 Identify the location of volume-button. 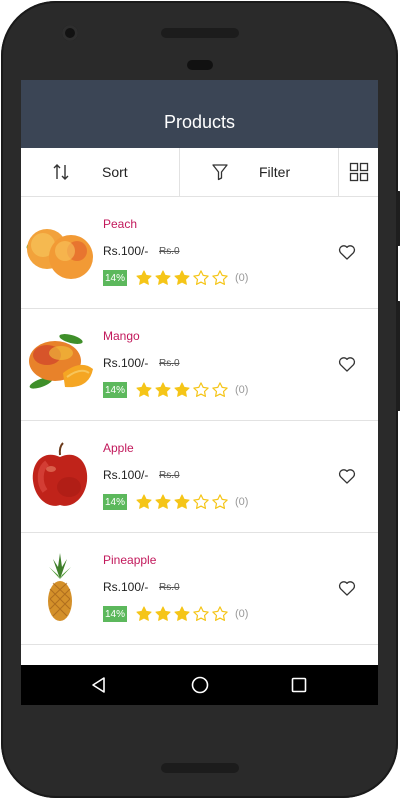
(398, 218).